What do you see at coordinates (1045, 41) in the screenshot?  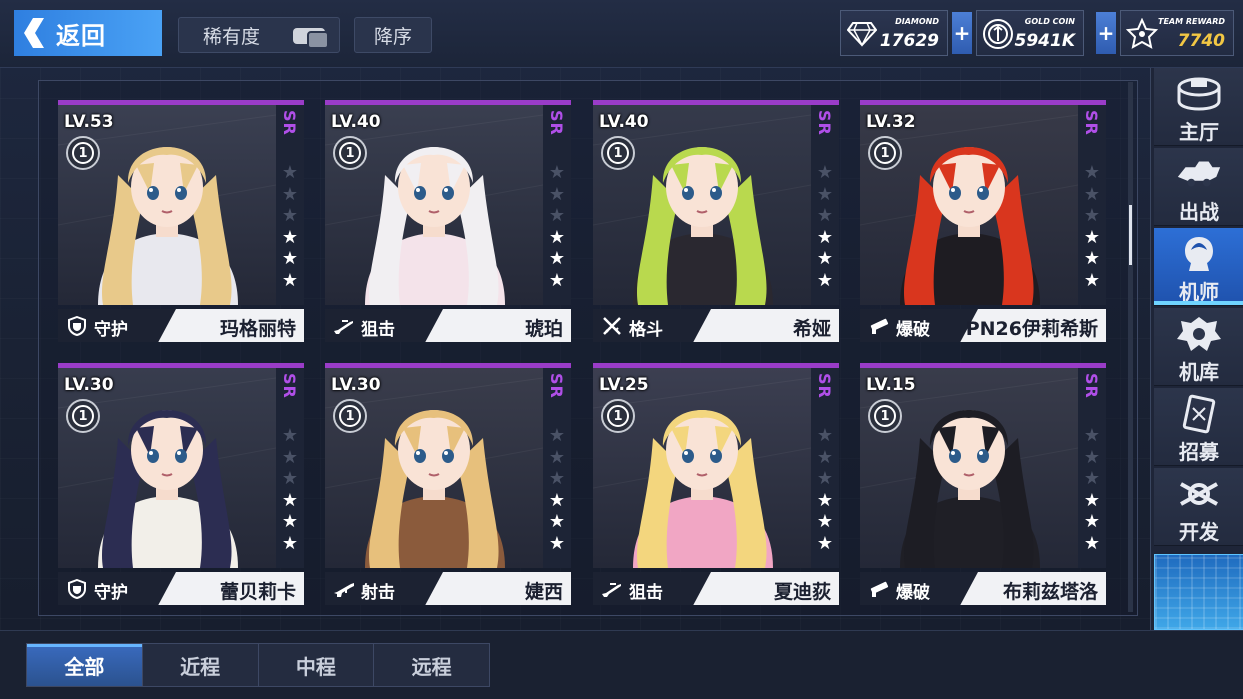 I see `gold-coin-value: 5941K` at bounding box center [1045, 41].